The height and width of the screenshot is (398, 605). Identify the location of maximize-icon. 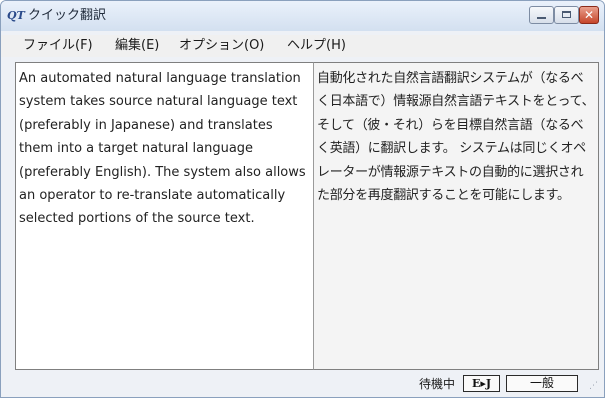
(566, 14).